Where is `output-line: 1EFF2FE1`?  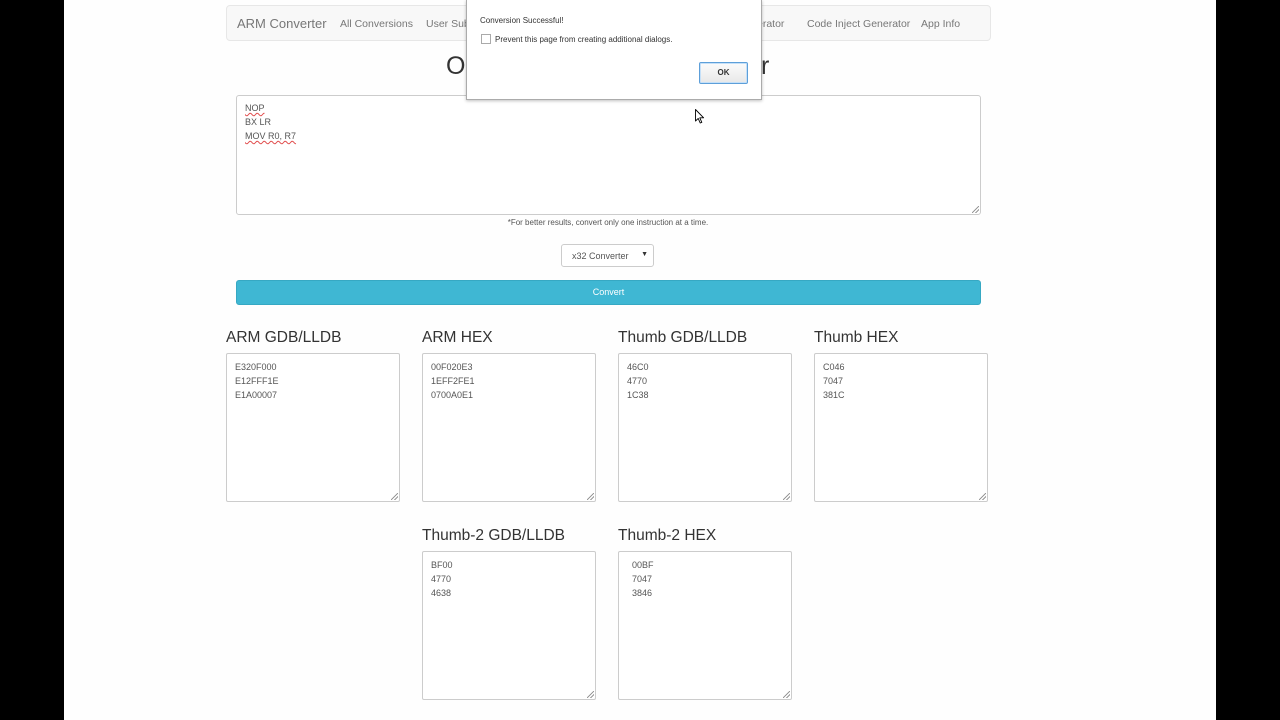 output-line: 1EFF2FE1 is located at coordinates (453, 381).